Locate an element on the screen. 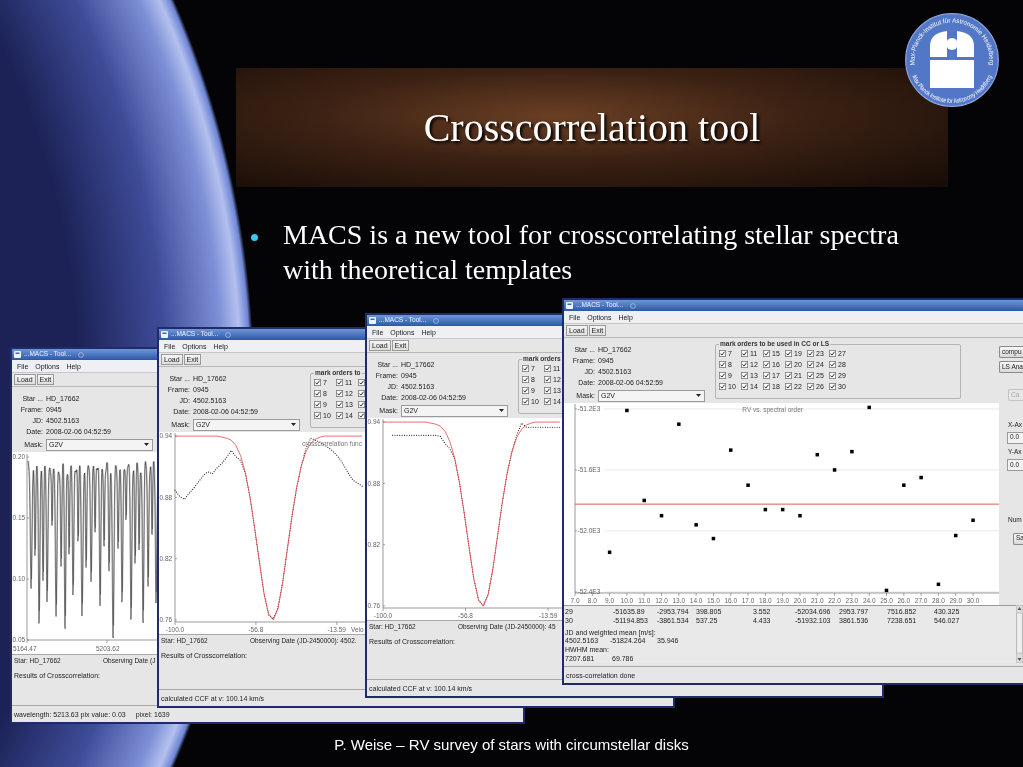 This screenshot has height=767, width=1023. slide-footer: P. Weise – RV survey of stars with circumstellar disks is located at coordinates (511, 745).